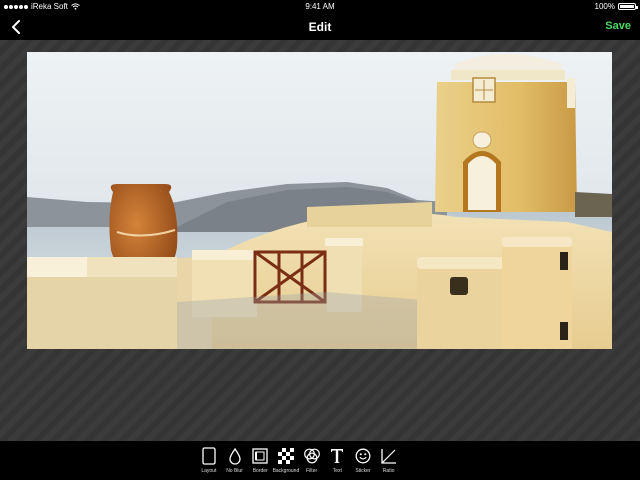 The height and width of the screenshot is (480, 640). I want to click on tool-label: Layout, so click(209, 471).